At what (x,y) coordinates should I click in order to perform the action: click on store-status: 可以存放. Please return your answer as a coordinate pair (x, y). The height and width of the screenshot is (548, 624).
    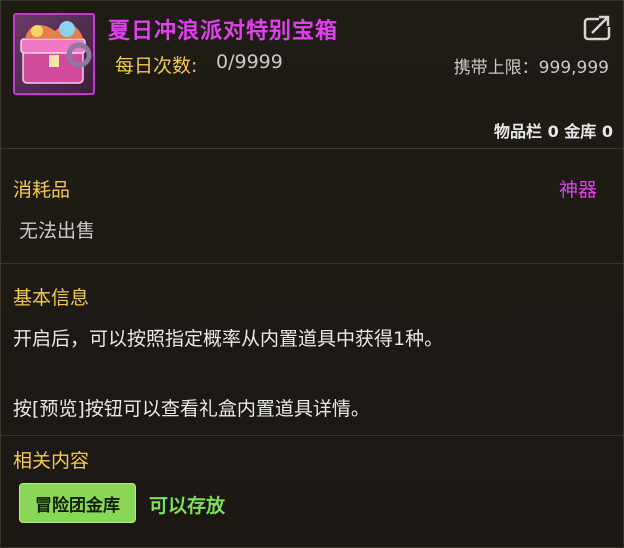
    Looking at the image, I should click on (187, 506).